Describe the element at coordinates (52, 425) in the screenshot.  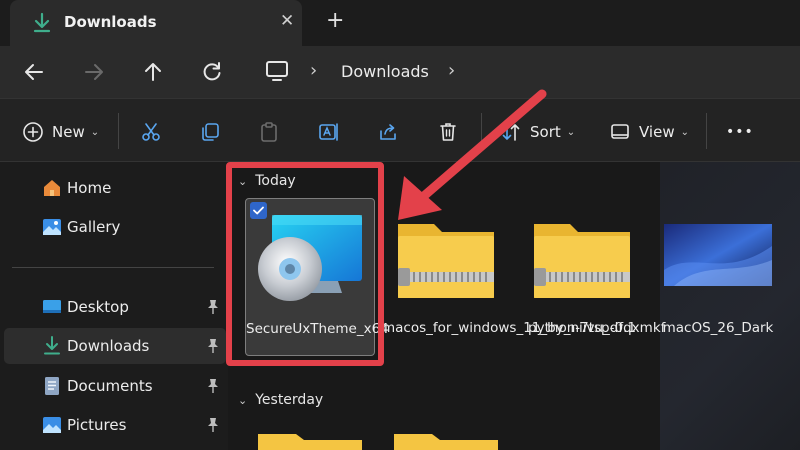
I see `pictures-icon` at that location.